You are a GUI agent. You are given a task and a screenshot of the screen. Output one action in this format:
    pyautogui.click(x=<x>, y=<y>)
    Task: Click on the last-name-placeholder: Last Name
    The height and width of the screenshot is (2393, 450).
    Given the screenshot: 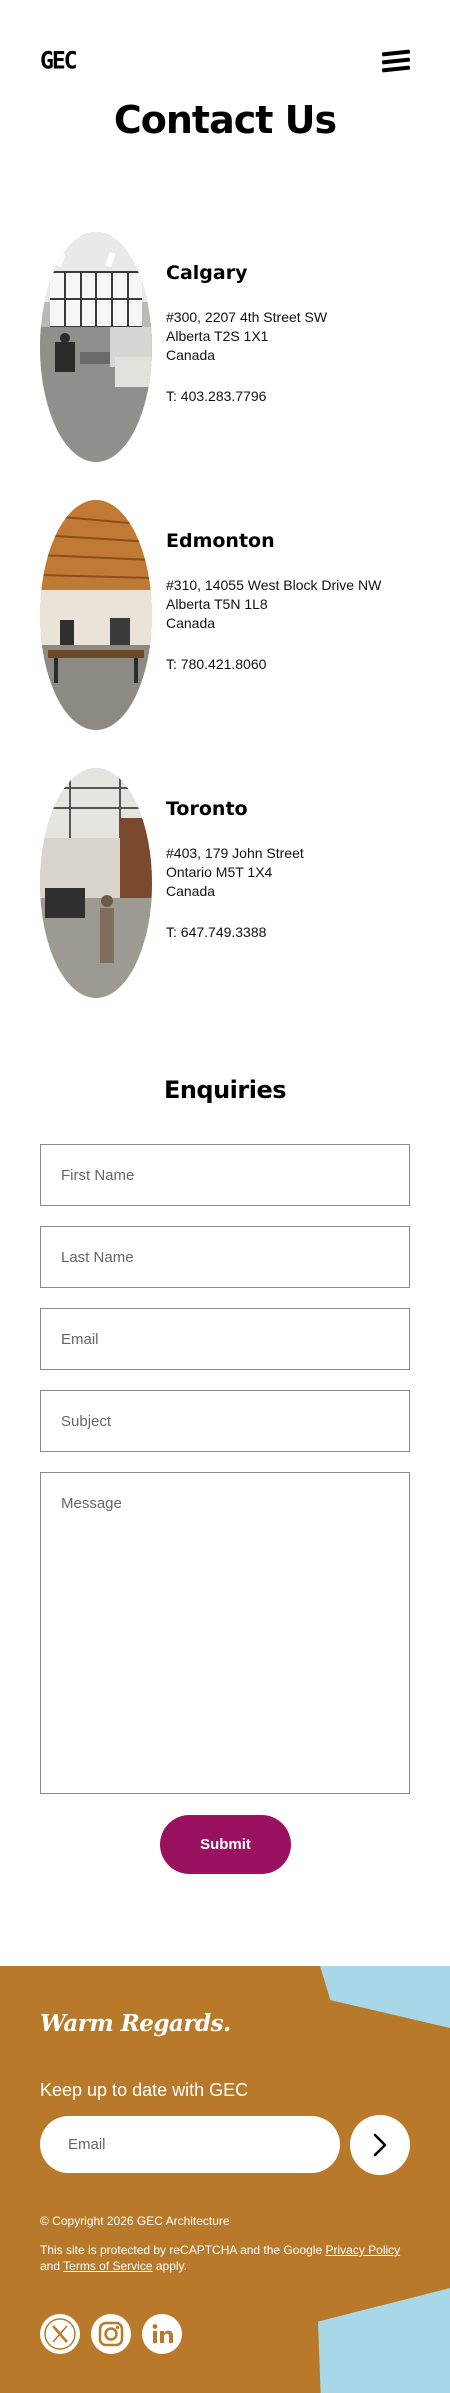 What is the action you would take?
    pyautogui.click(x=97, y=1257)
    